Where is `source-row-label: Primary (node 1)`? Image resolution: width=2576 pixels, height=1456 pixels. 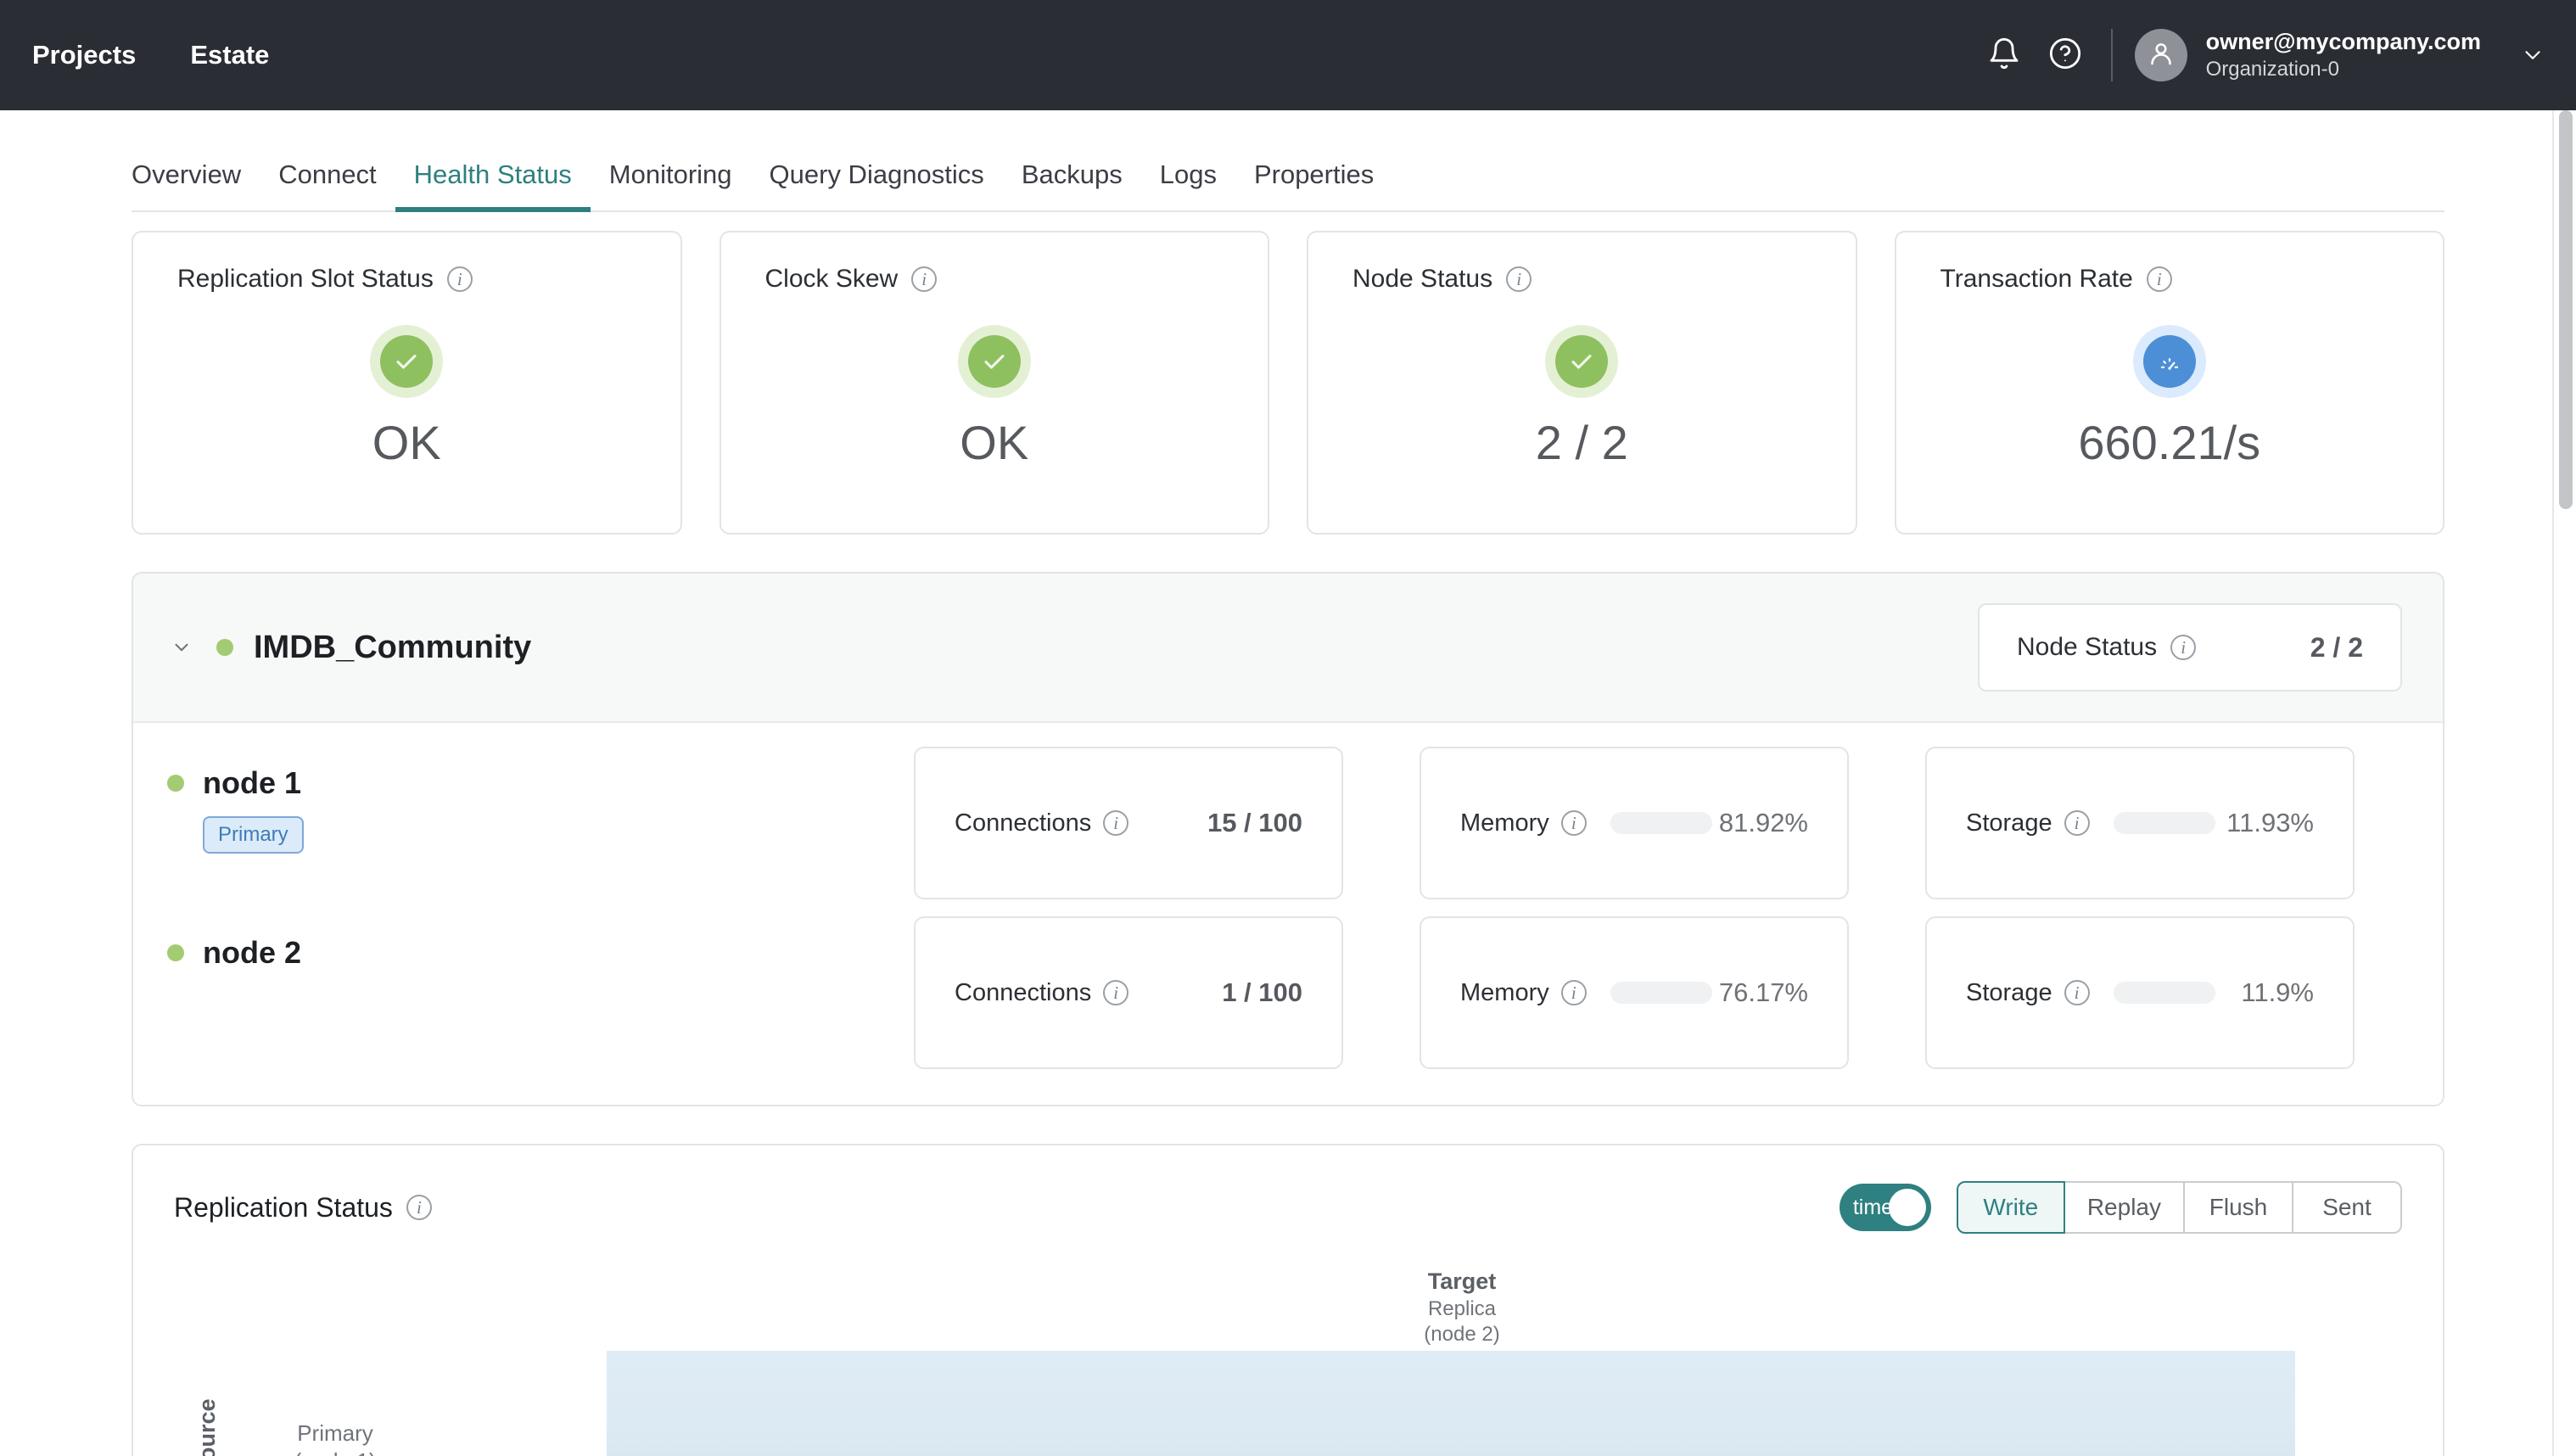 source-row-label: Primary (node 1) is located at coordinates (335, 1438).